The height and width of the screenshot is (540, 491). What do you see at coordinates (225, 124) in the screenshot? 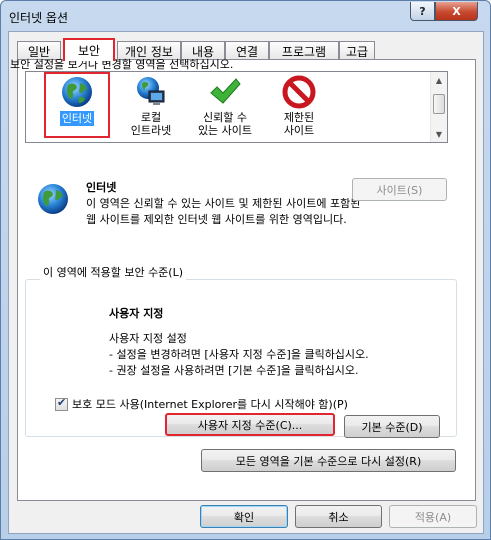
I see `zone-trusted-sites-label: 신뢰할 수 있는 사이트` at bounding box center [225, 124].